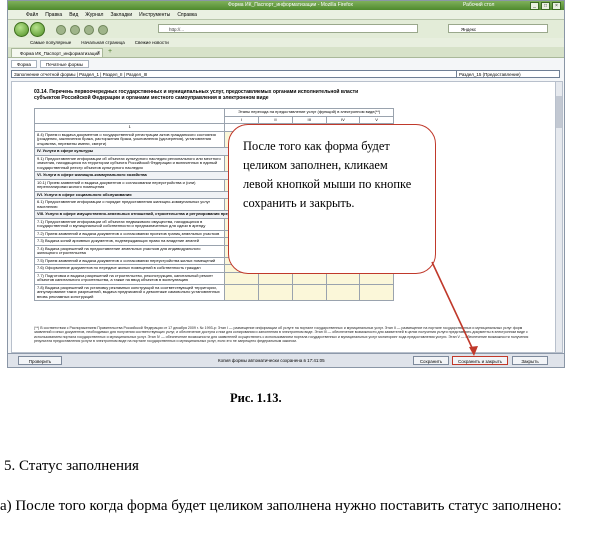 This screenshot has width=612, height=534. I want to click on check-button: Проверить, so click(40, 360).